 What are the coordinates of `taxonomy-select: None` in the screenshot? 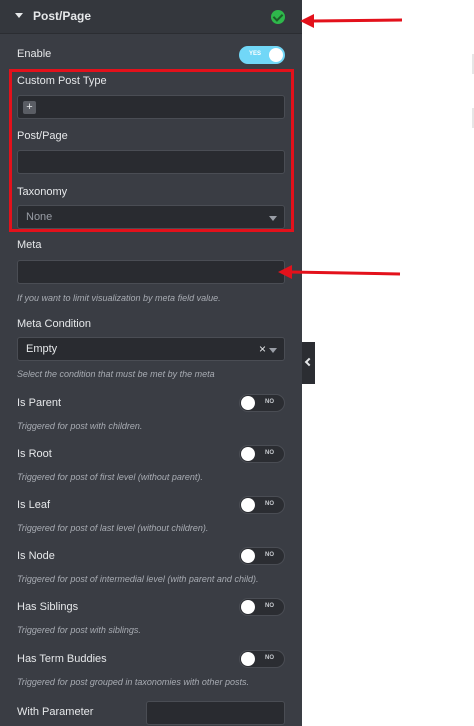 It's located at (151, 217).